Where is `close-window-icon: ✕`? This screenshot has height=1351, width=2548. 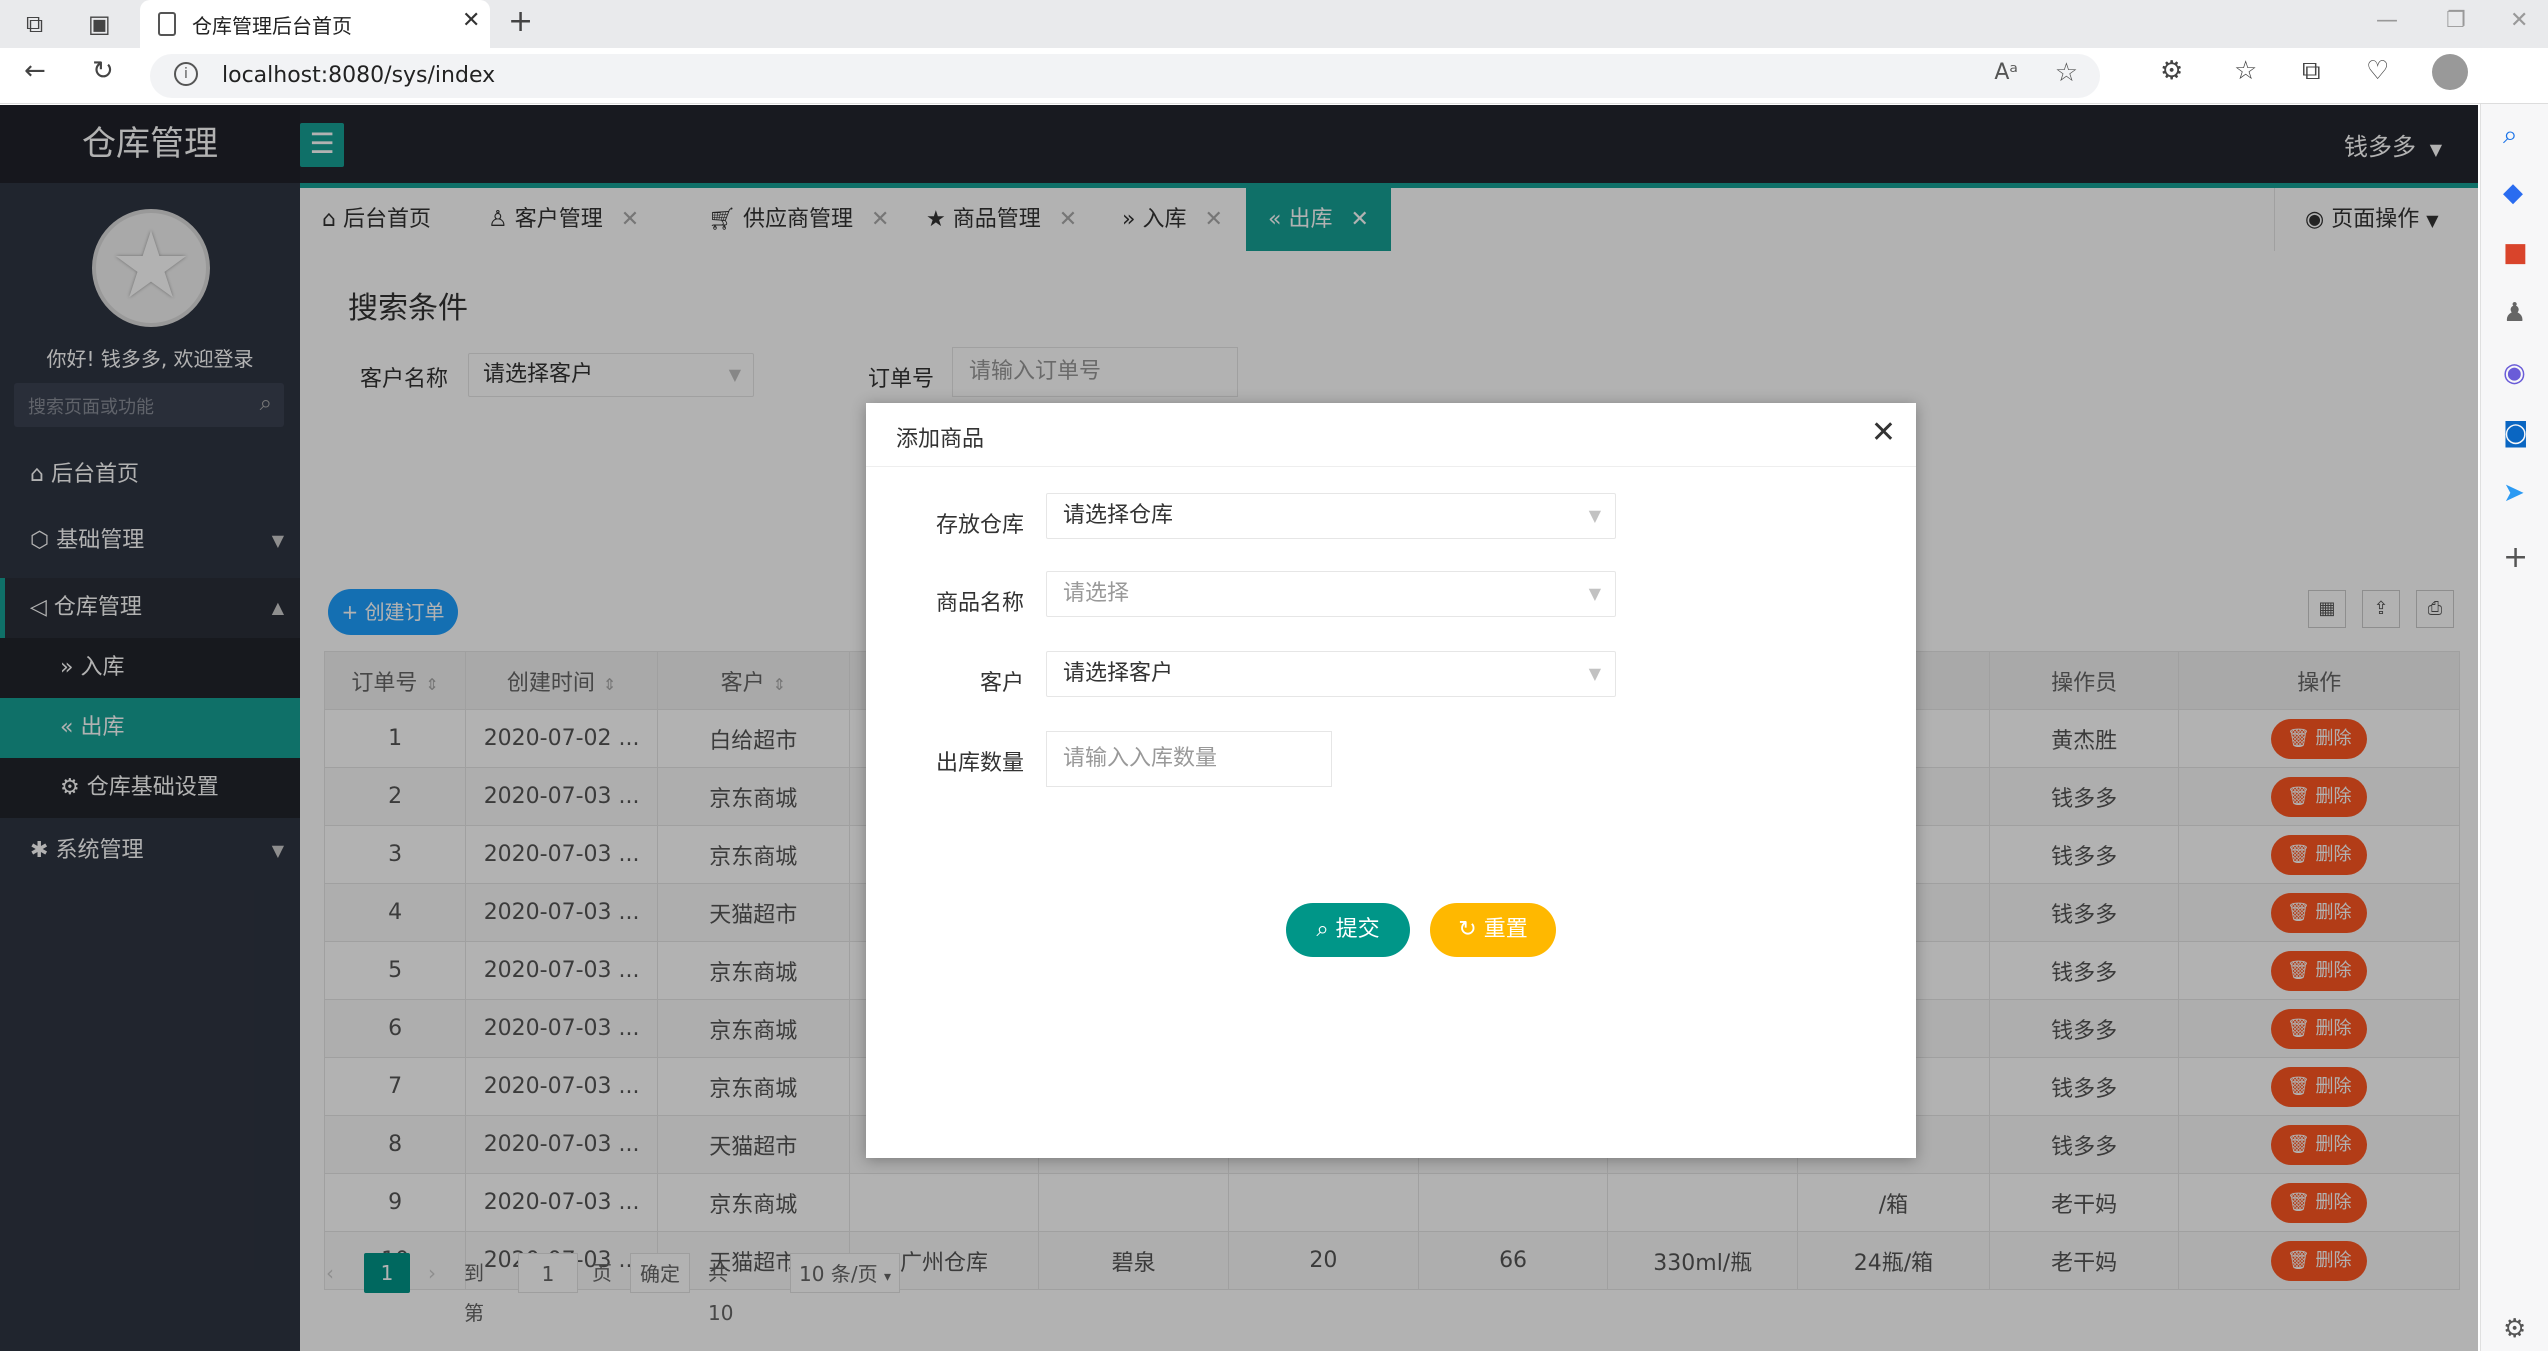
close-window-icon: ✕ is located at coordinates (2519, 20).